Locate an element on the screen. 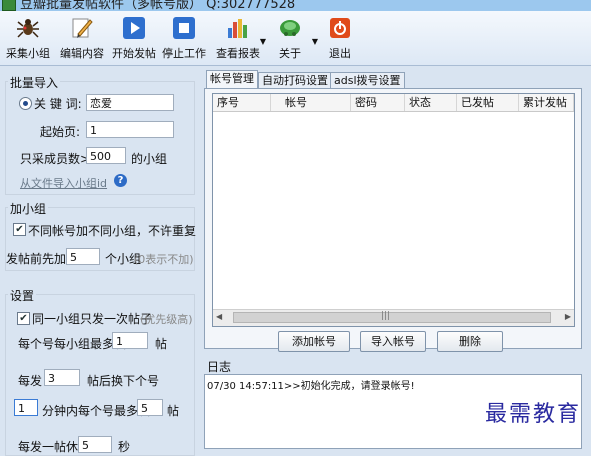 This screenshot has width=591, height=456. import-account-button: 导入帐号 is located at coordinates (393, 341).